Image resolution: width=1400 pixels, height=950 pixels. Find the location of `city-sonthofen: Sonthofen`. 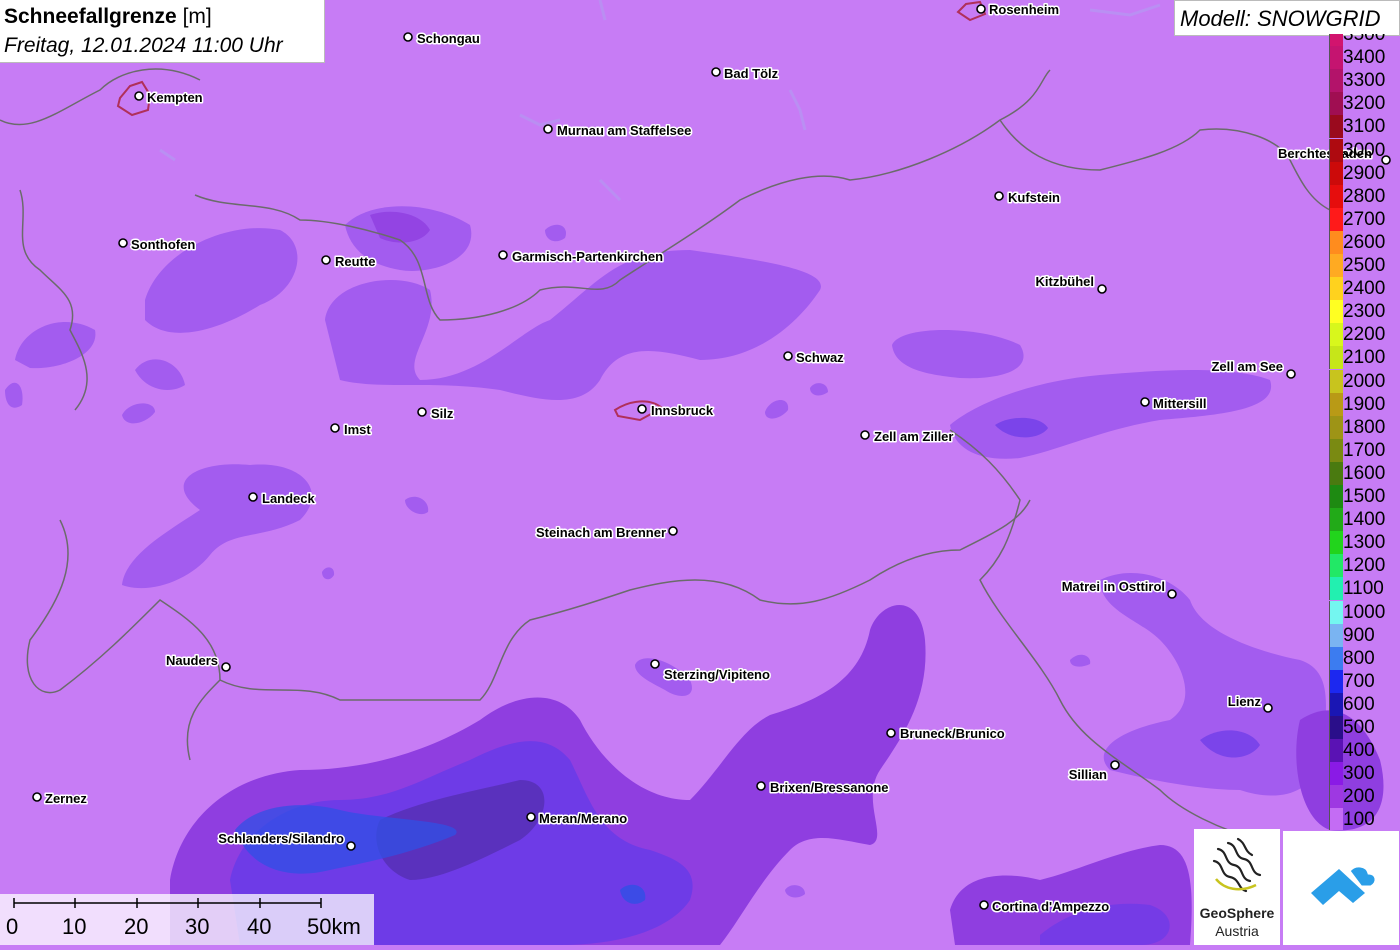

city-sonthofen: Sonthofen is located at coordinates (157, 245).